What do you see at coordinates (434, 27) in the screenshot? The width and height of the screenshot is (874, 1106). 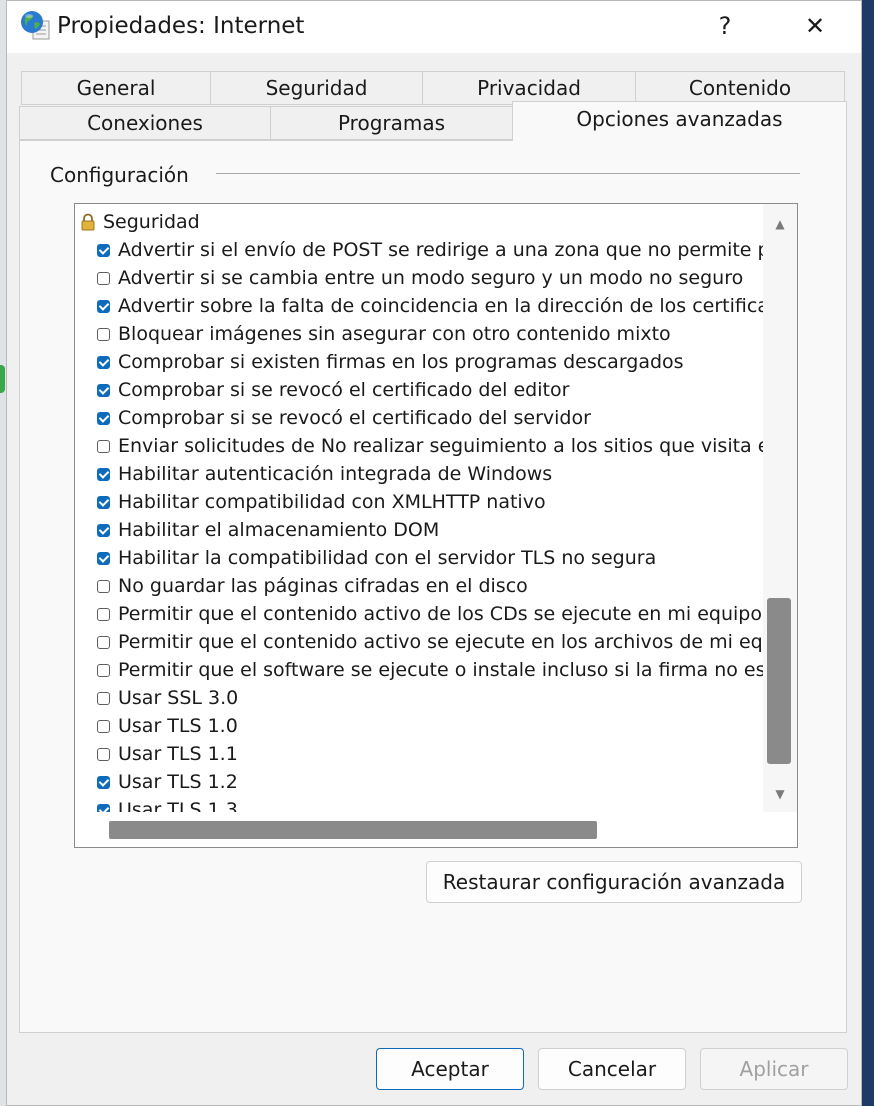 I see `title-bar: Propiedades: Internet ? ✕` at bounding box center [434, 27].